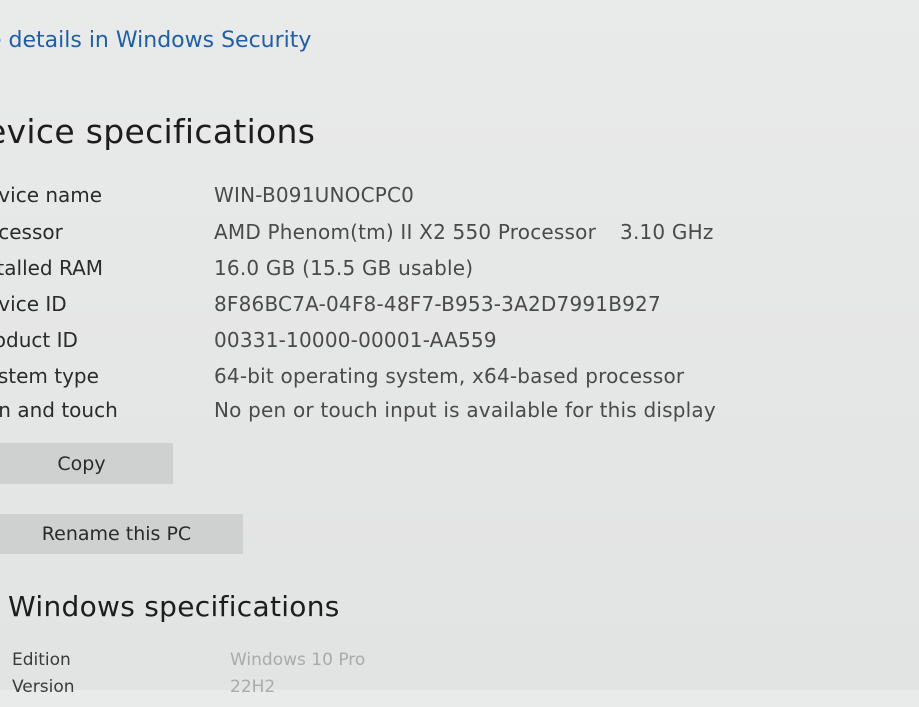  Describe the element at coordinates (344, 268) in the screenshot. I see `spec-value: 16.0 GB (15.5 GB usable)` at that location.